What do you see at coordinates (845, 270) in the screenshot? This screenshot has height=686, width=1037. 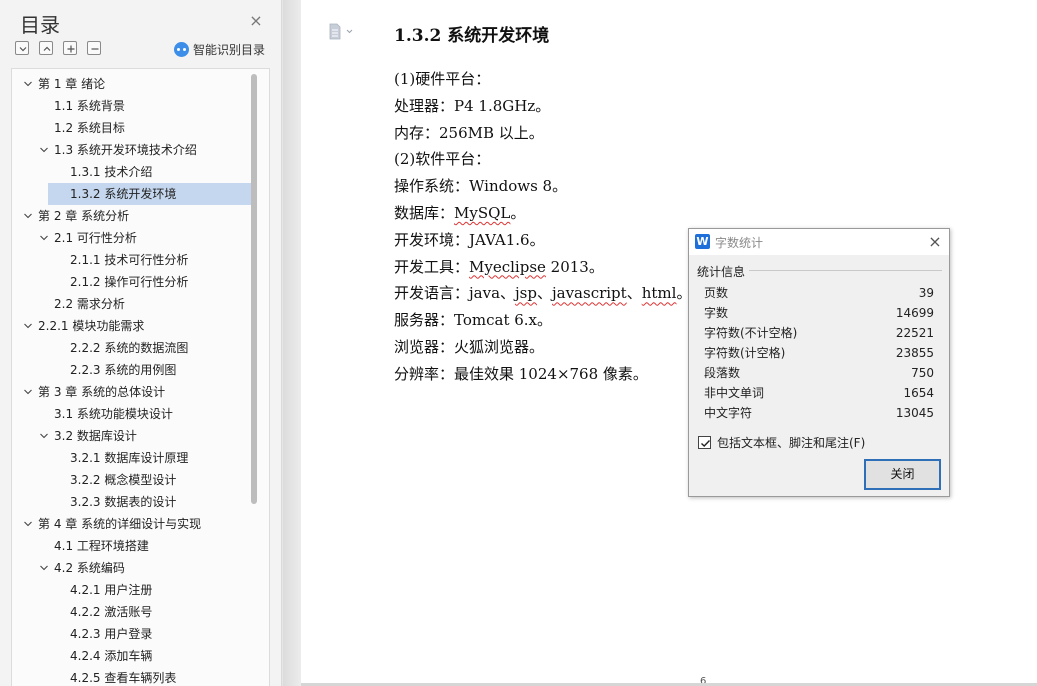 I see `stats-group-divider` at bounding box center [845, 270].